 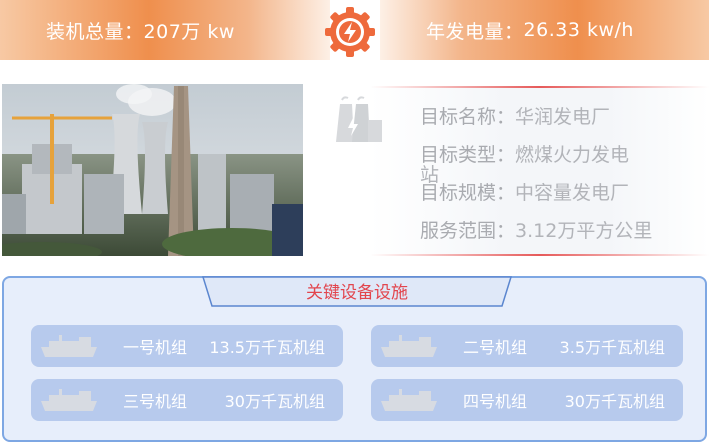 What do you see at coordinates (468, 231) in the screenshot?
I see `service-range-label: 服务范围：` at bounding box center [468, 231].